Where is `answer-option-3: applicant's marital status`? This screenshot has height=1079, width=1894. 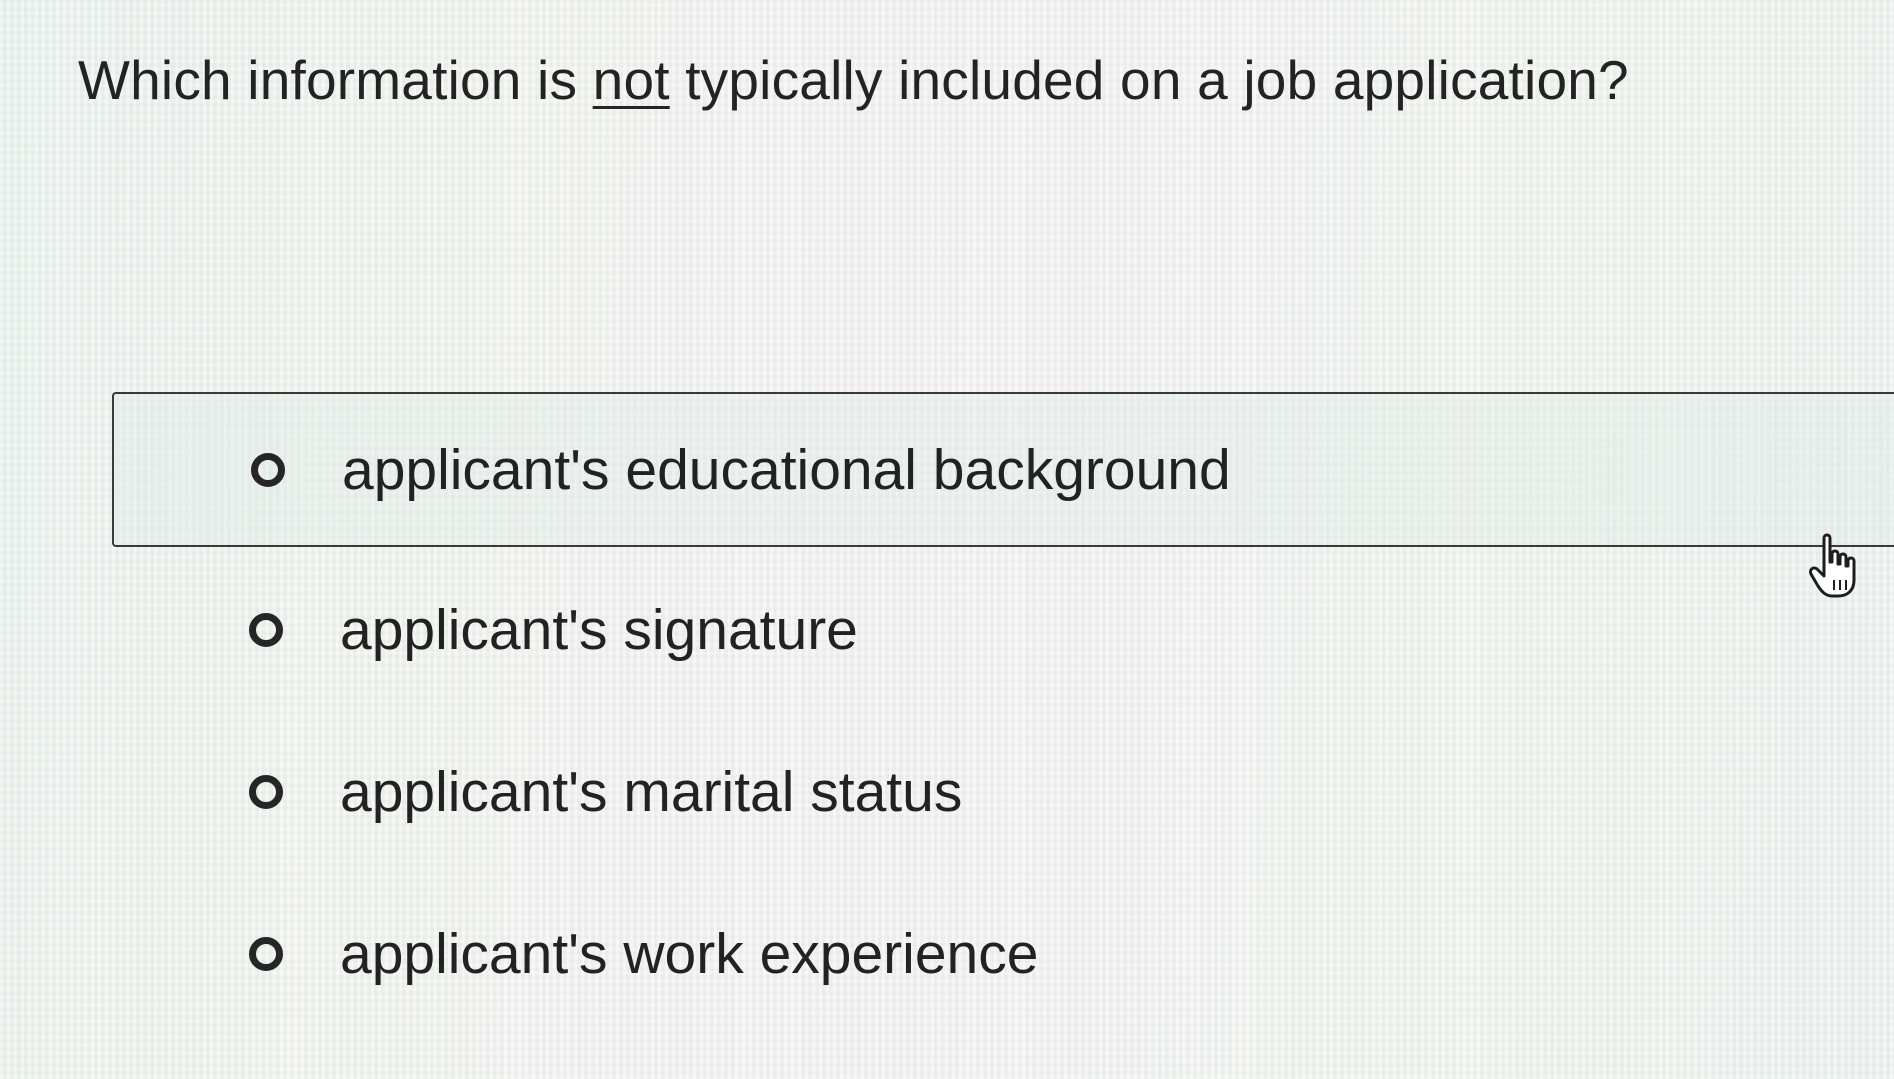 answer-option-3: applicant's marital status is located at coordinates (1003, 792).